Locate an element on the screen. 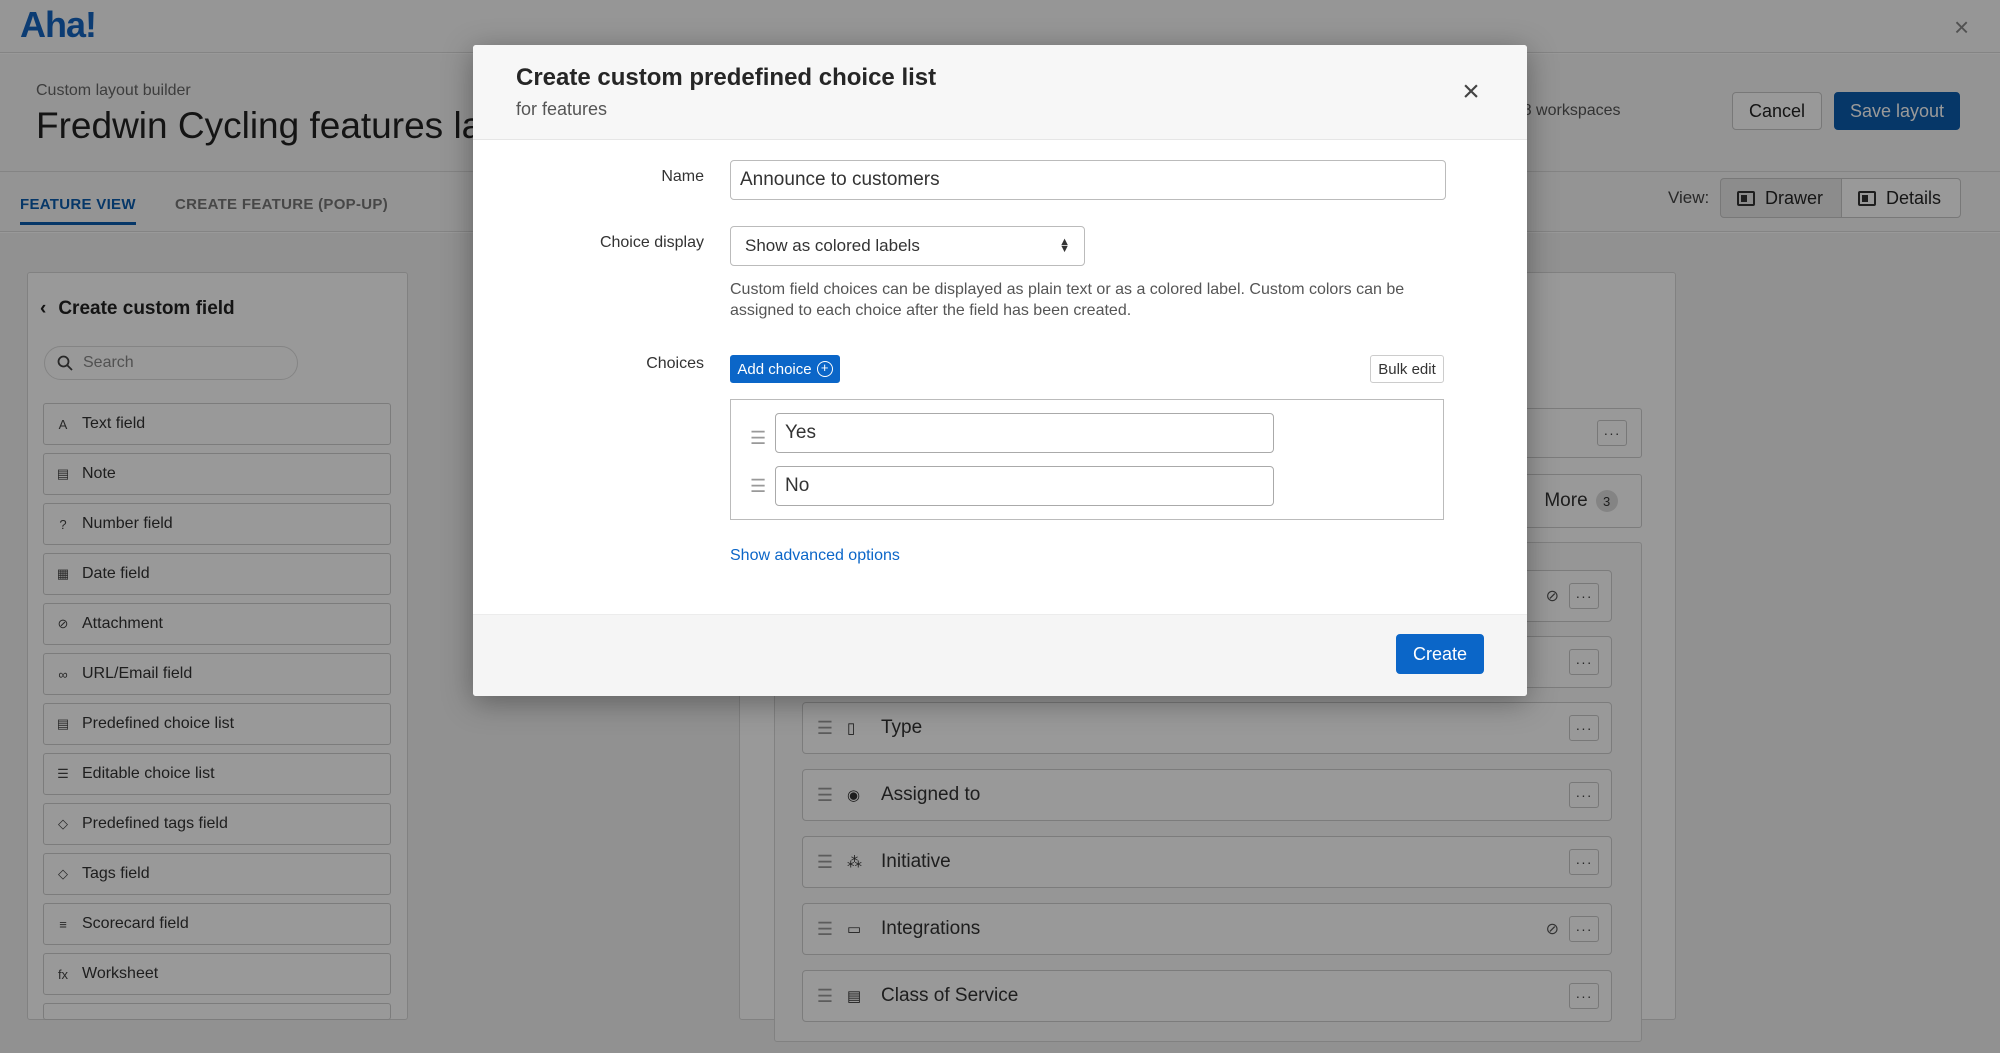 The height and width of the screenshot is (1053, 2000). add-choice-button: Add choice + is located at coordinates (785, 369).